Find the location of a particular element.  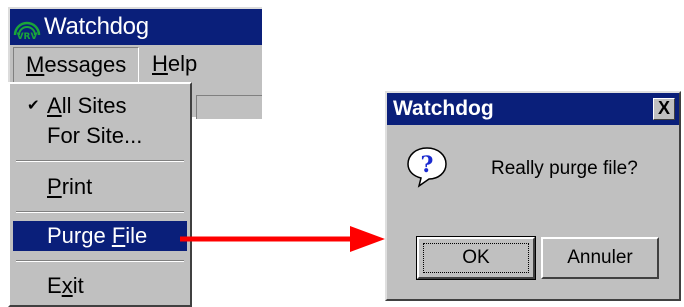

main-title-bar: VRV Watchdog is located at coordinates (136, 27).